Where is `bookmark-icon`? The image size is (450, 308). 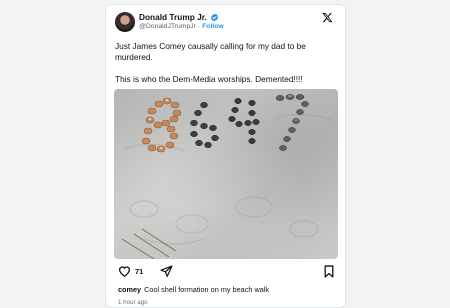 bookmark-icon is located at coordinates (329, 271).